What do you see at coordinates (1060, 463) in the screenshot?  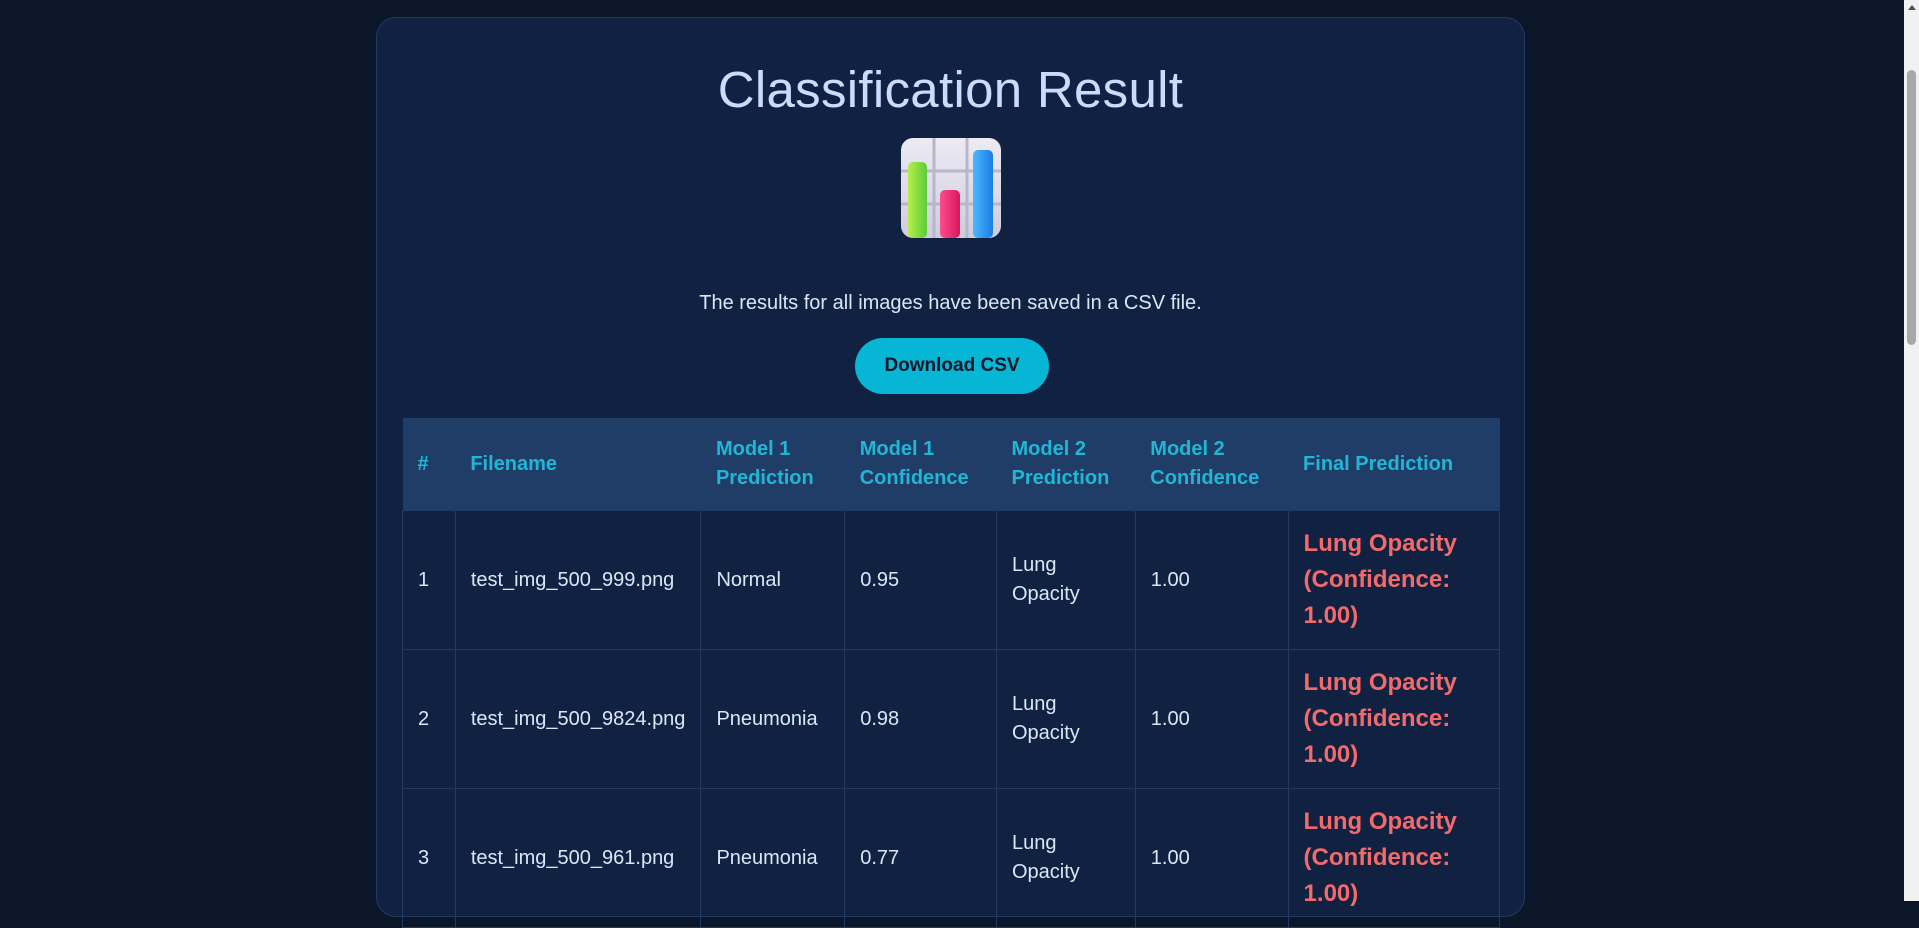 I see `header-model2-prediction: Model 2 Prediction` at bounding box center [1060, 463].